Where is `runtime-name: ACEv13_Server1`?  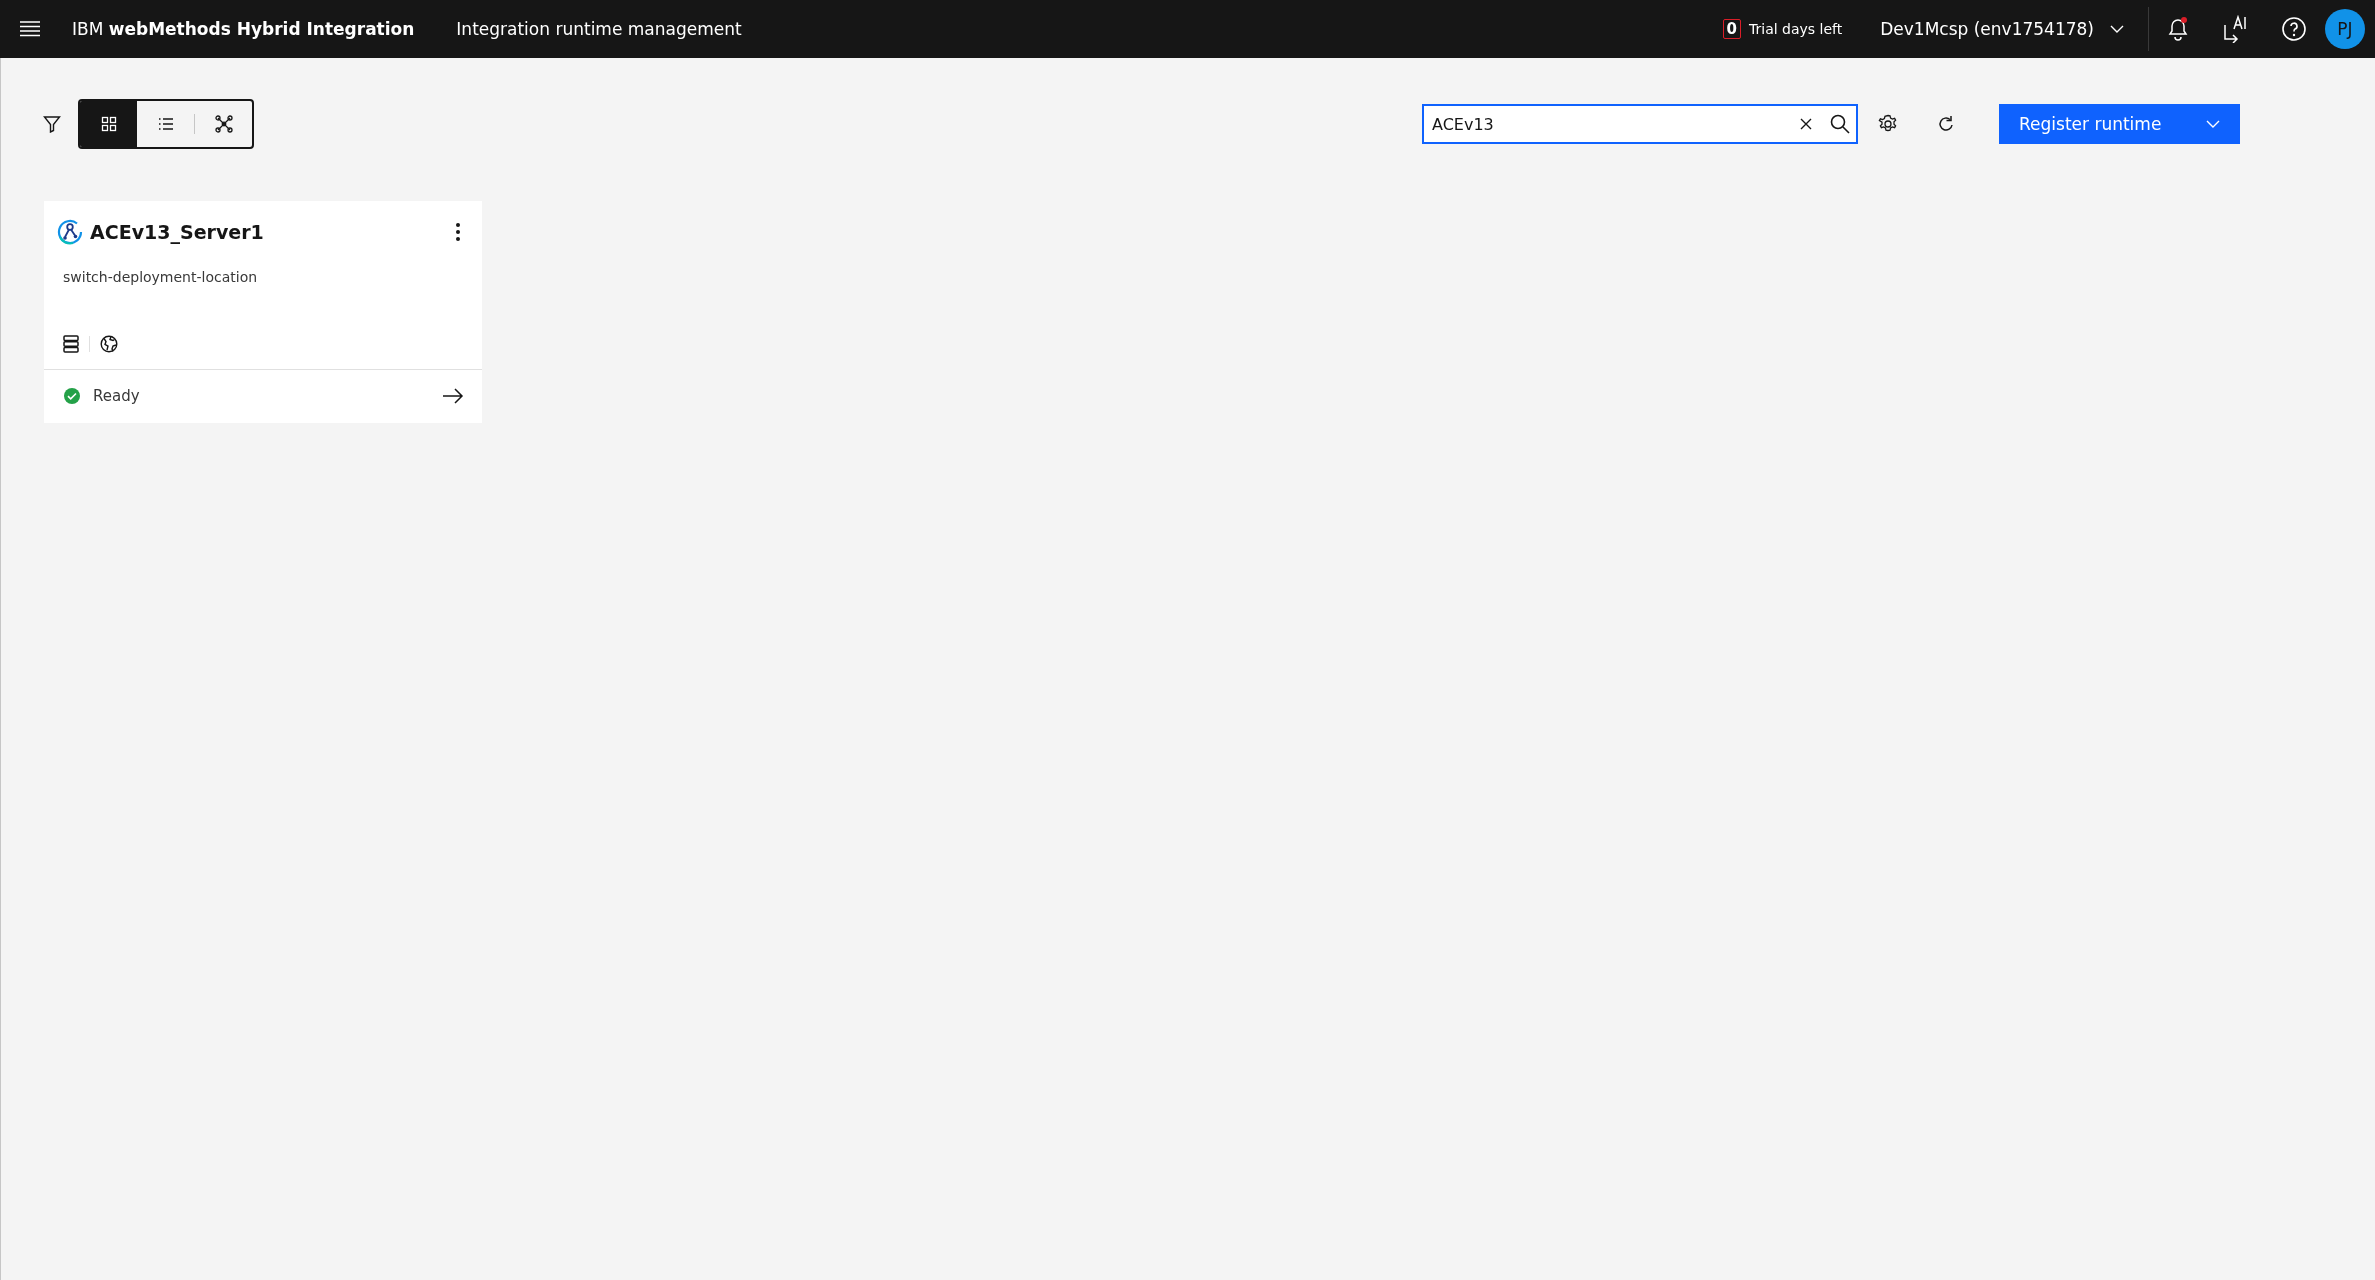 runtime-name: ACEv13_Server1 is located at coordinates (177, 232).